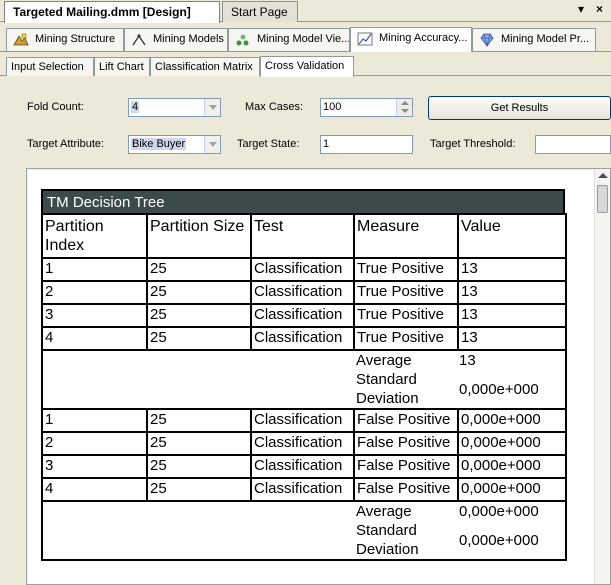 Image resolution: width=611 pixels, height=585 pixels. I want to click on max-cases-spinner: 100, so click(366, 107).